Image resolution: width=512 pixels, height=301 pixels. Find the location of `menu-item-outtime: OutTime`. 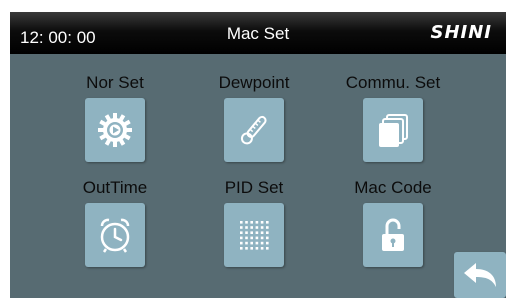

menu-item-outtime: OutTime is located at coordinates (115, 222).